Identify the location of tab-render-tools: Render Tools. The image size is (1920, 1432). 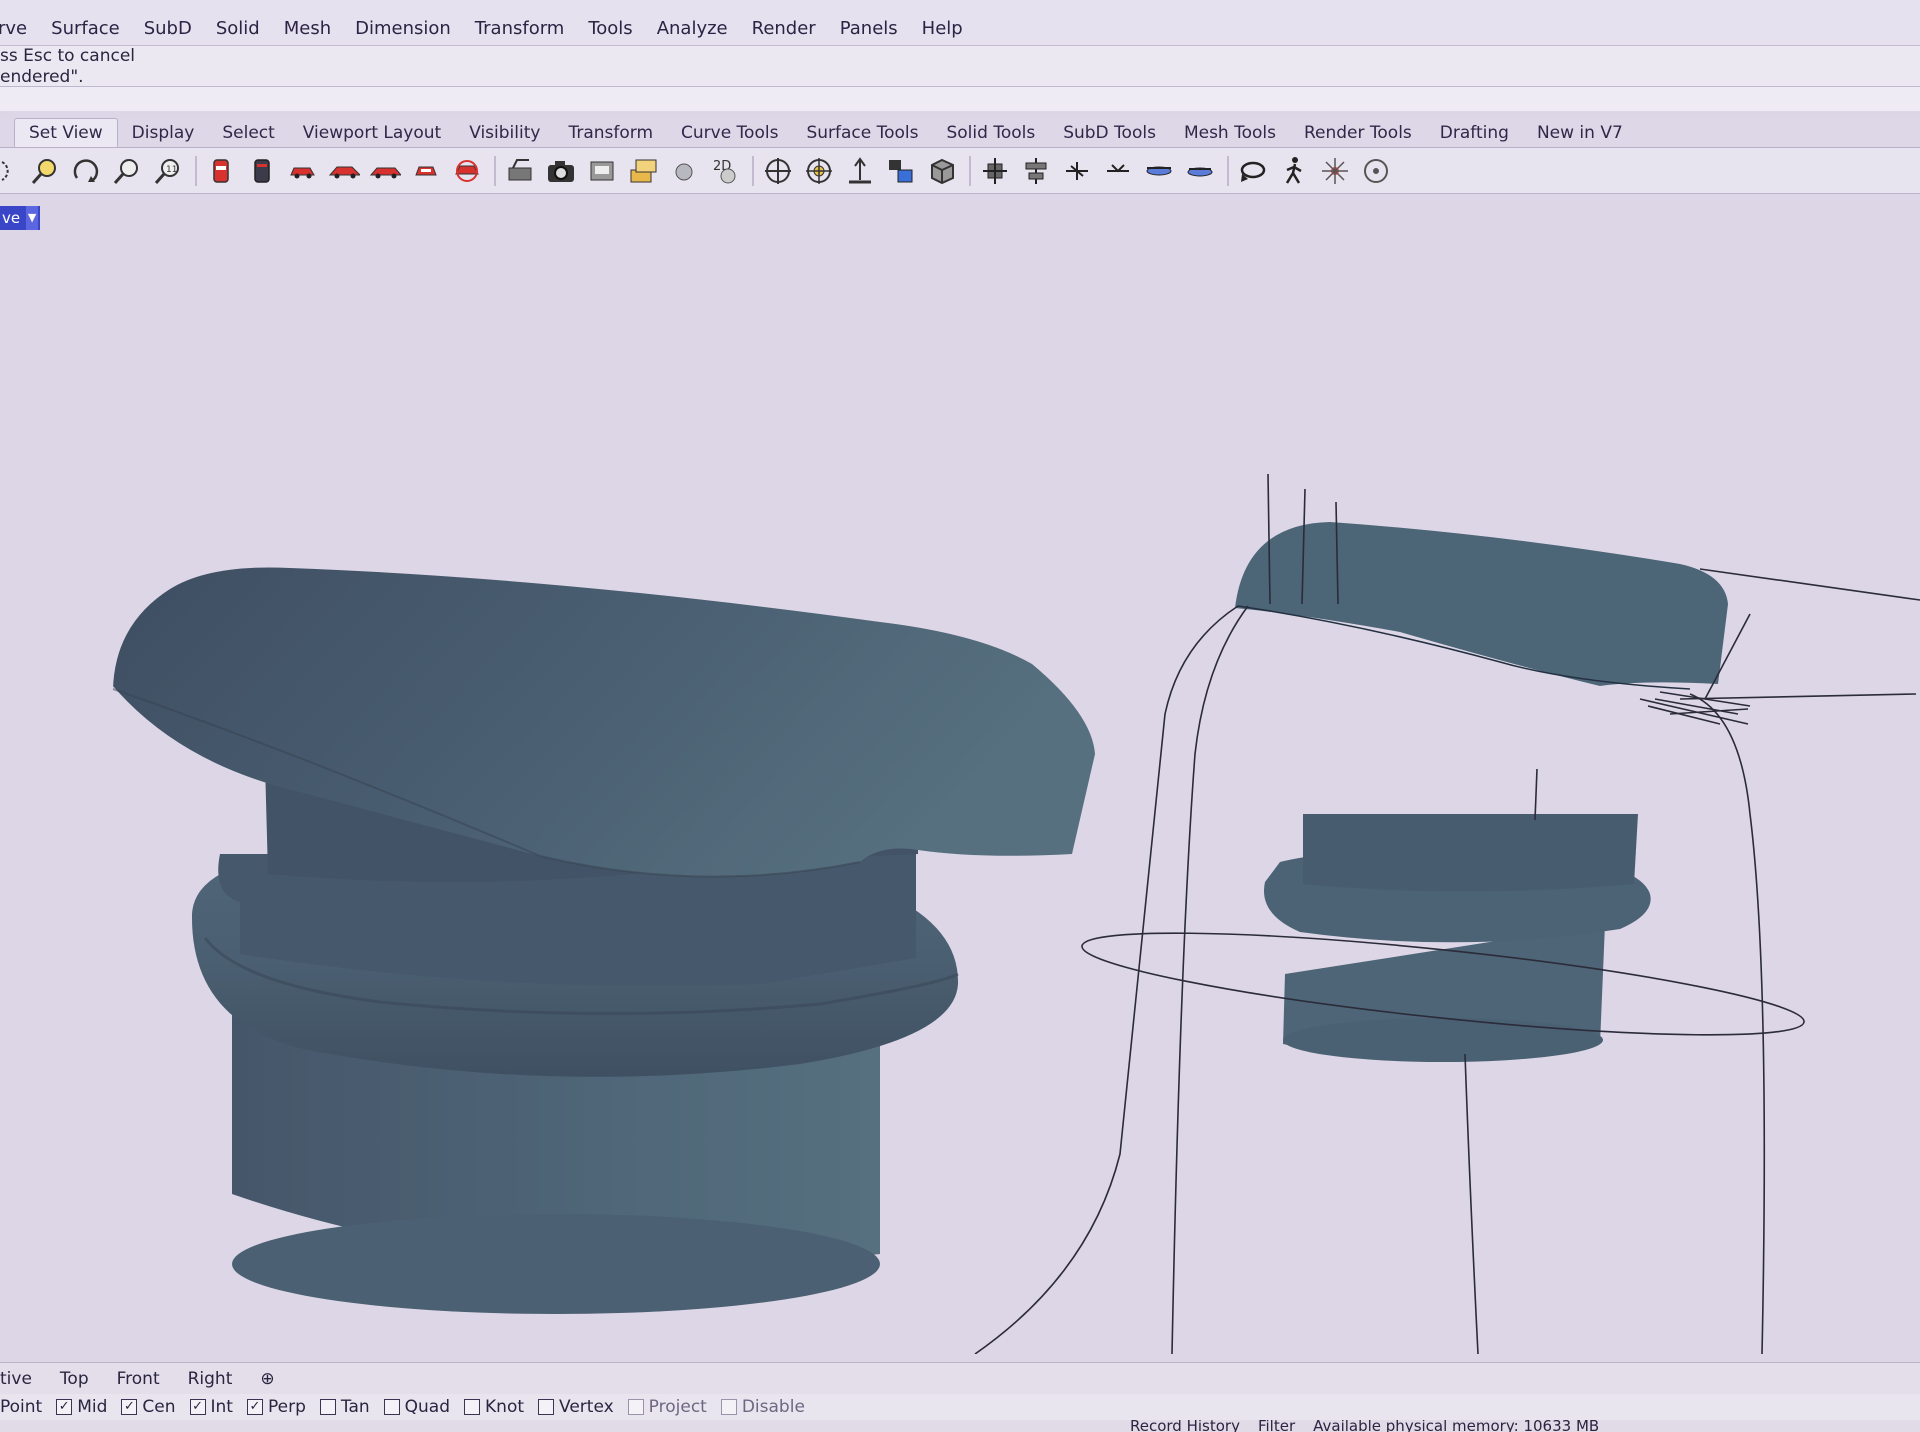
(1358, 135).